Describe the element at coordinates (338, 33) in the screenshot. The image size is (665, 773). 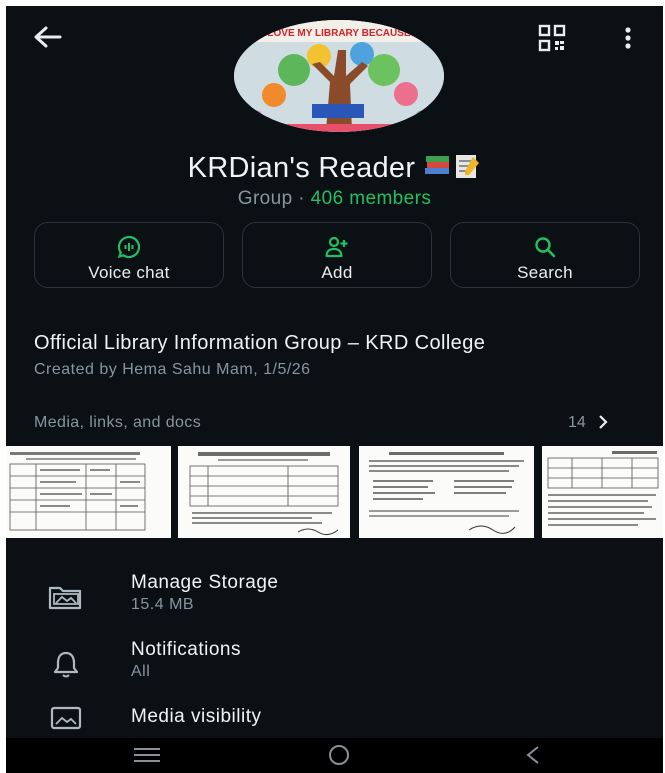
I see `svg-text: LOVE MY LIBRARY BECAUSE` at that location.